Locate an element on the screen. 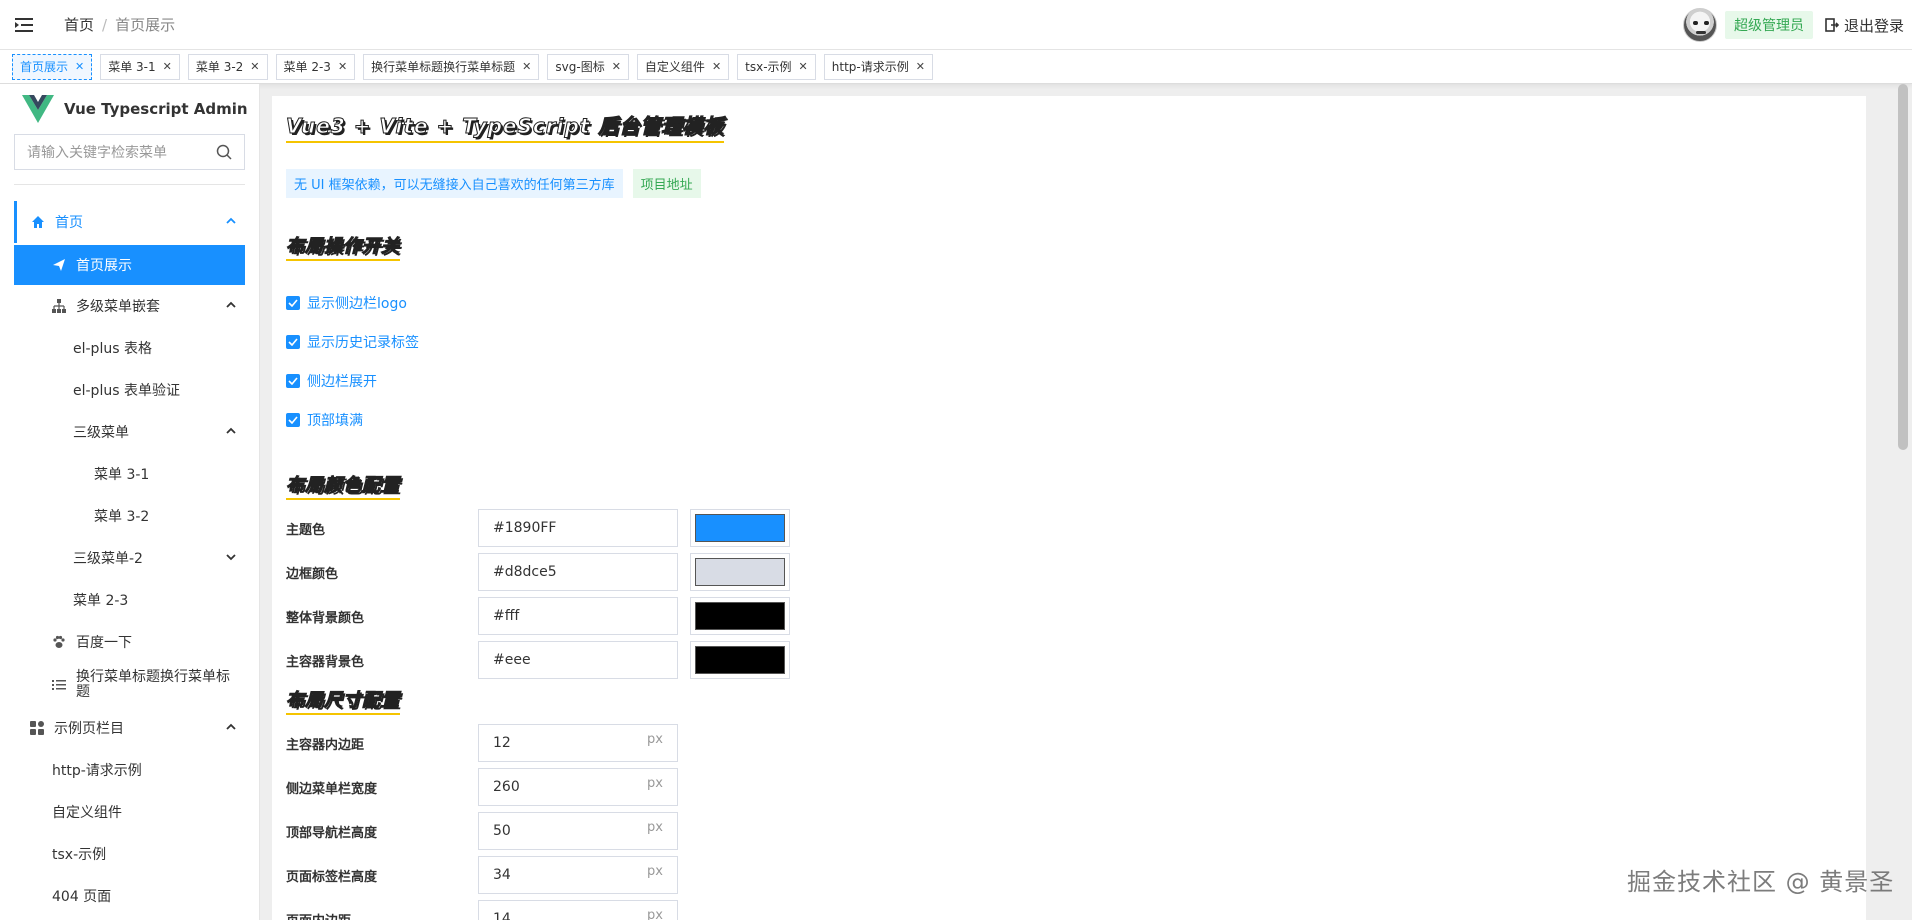 The width and height of the screenshot is (1912, 920). chevron-up-icon is located at coordinates (231, 726).